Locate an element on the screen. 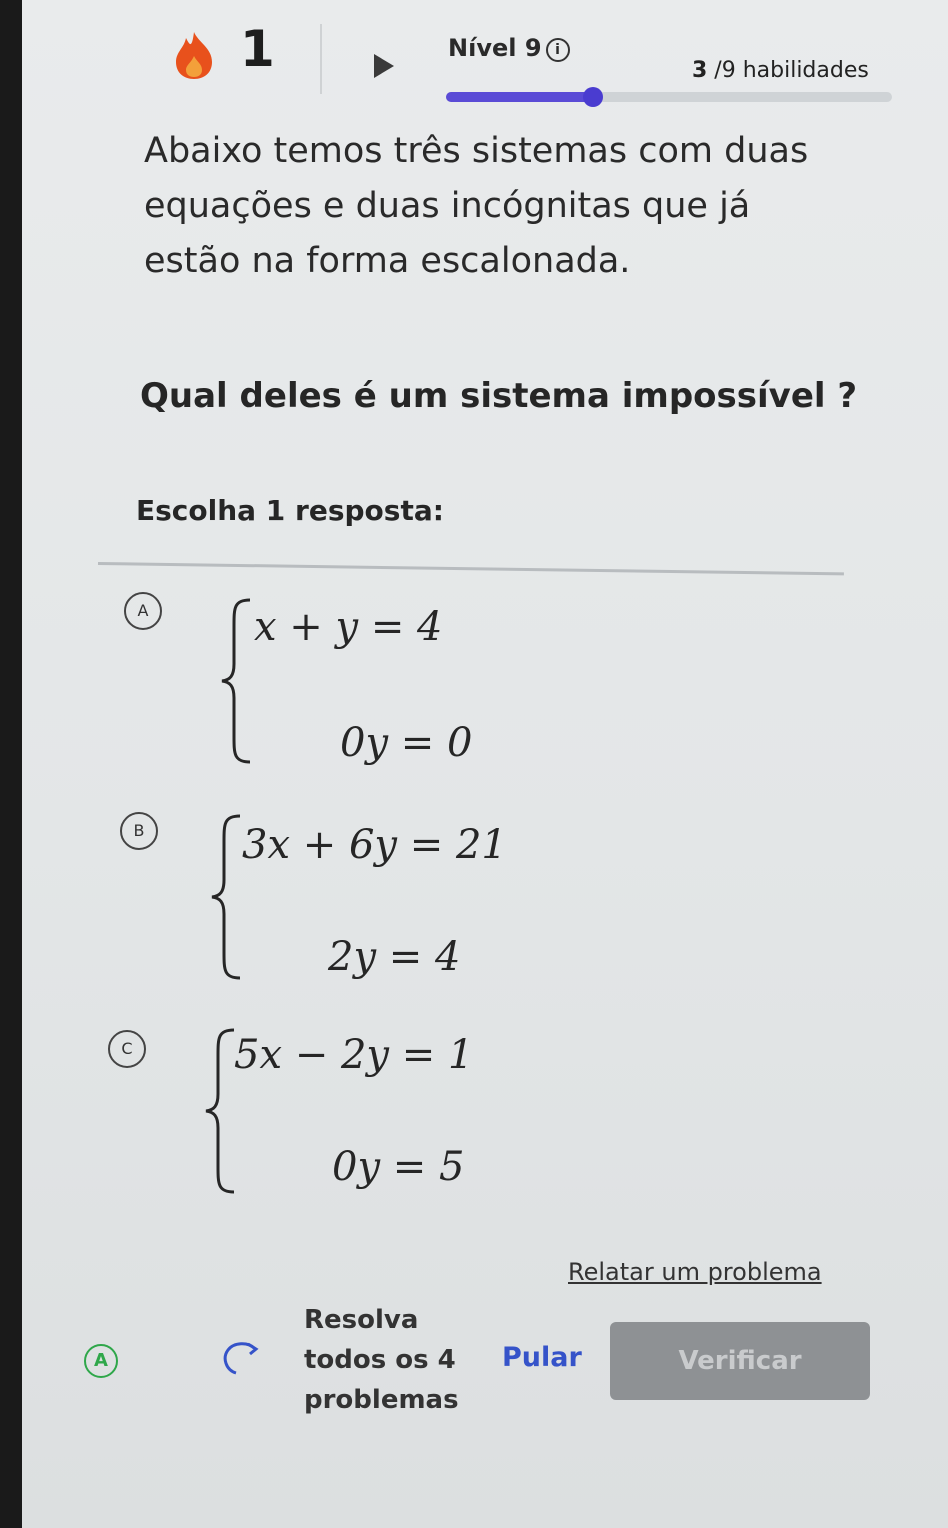 The image size is (948, 1528). level-progress-bar is located at coordinates (669, 97).